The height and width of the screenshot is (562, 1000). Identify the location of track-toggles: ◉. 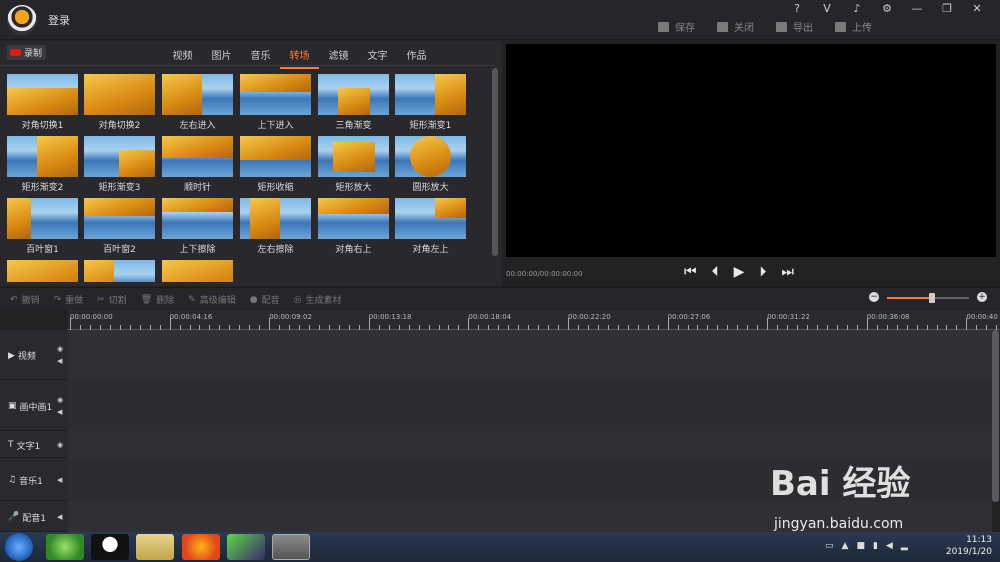
(60, 445).